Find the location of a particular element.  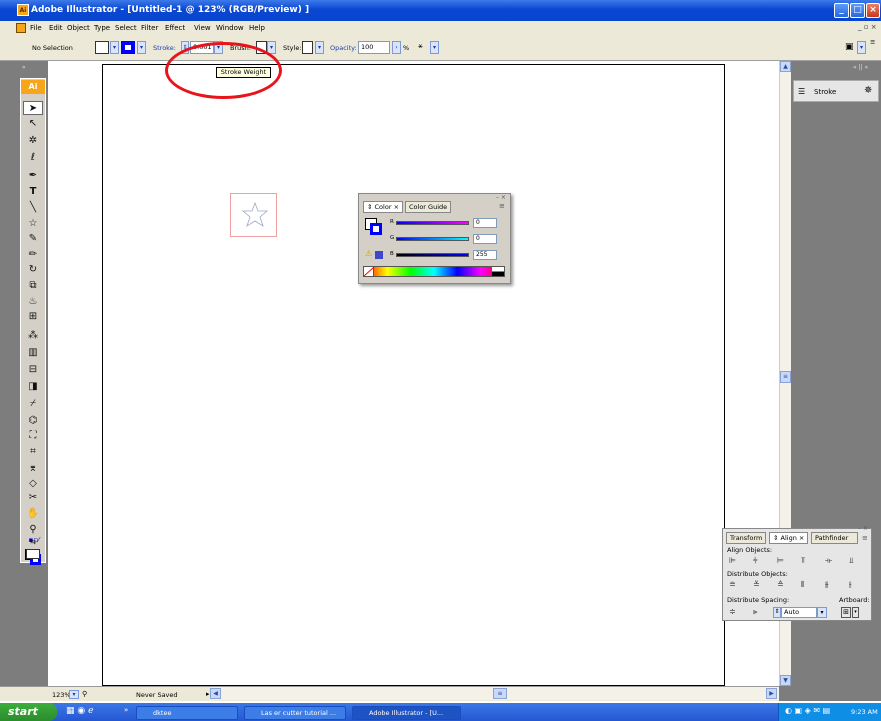

r-value-field: 0 is located at coordinates (485, 223).